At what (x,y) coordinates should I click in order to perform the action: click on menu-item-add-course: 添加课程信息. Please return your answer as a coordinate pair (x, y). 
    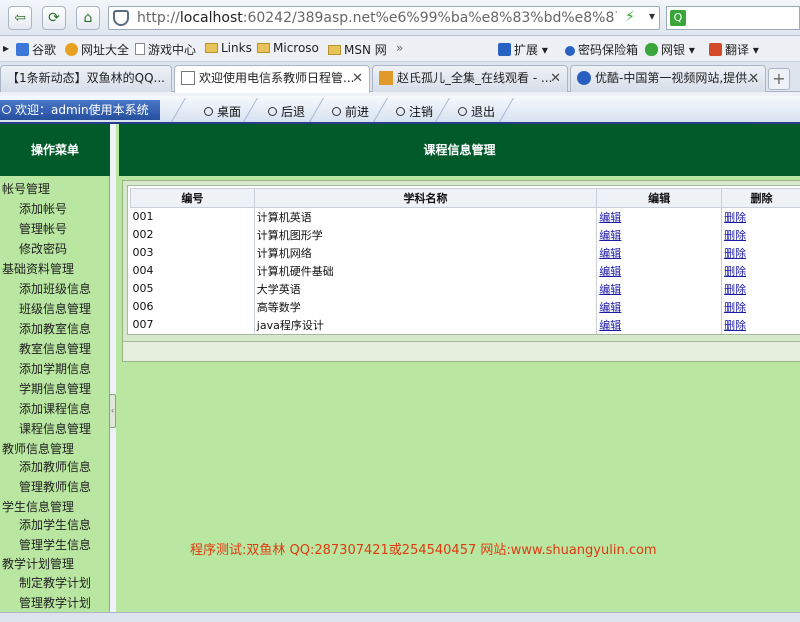
    Looking at the image, I should click on (55, 408).